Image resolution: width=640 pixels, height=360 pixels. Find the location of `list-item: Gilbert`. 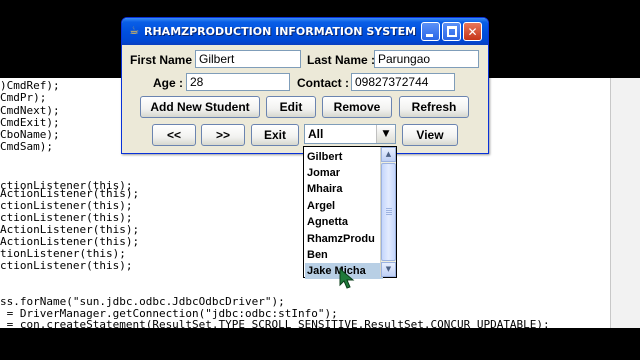

list-item: Gilbert is located at coordinates (344, 157).